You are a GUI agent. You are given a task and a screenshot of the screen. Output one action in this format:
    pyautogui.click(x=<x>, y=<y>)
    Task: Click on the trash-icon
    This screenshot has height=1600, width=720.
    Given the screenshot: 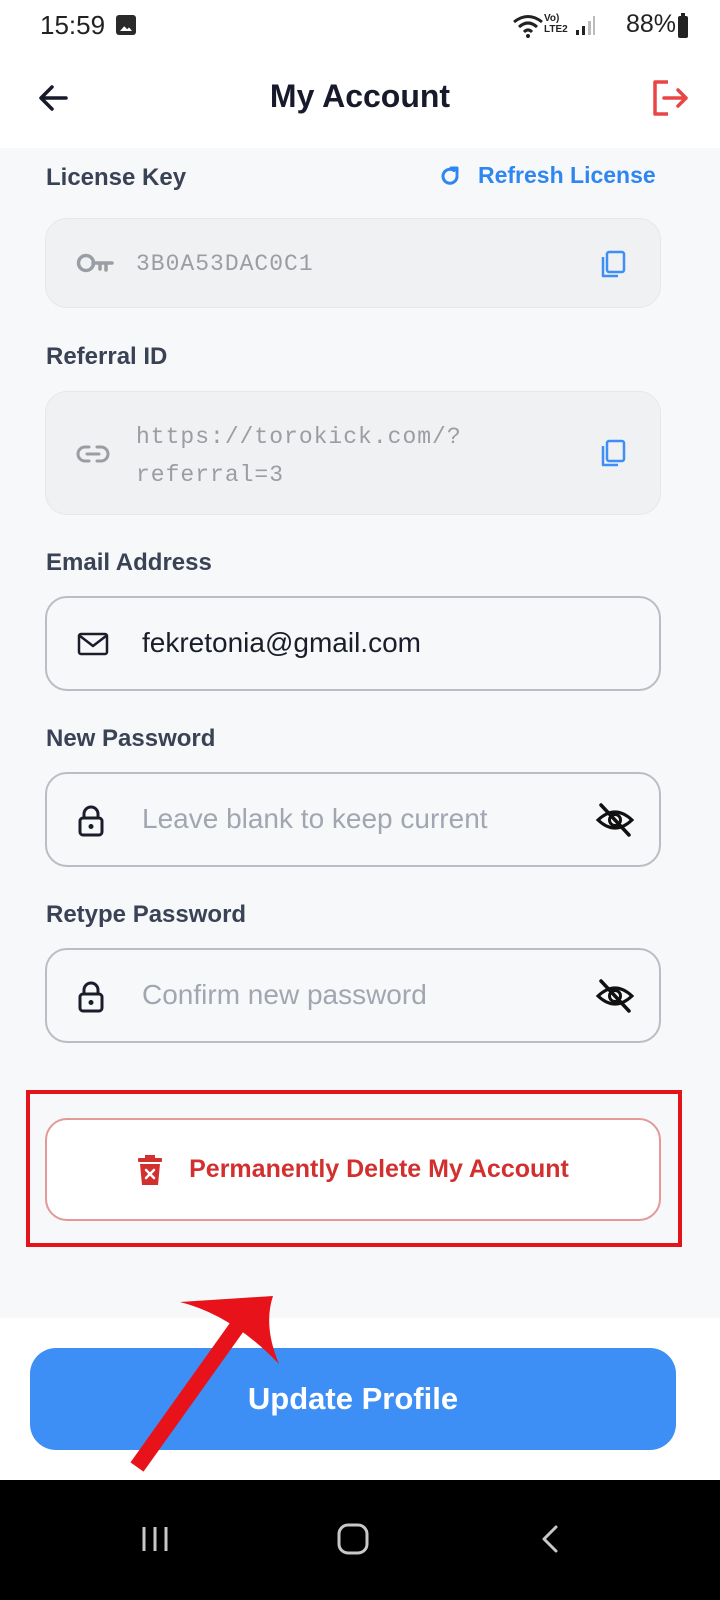 What is the action you would take?
    pyautogui.click(x=150, y=1169)
    